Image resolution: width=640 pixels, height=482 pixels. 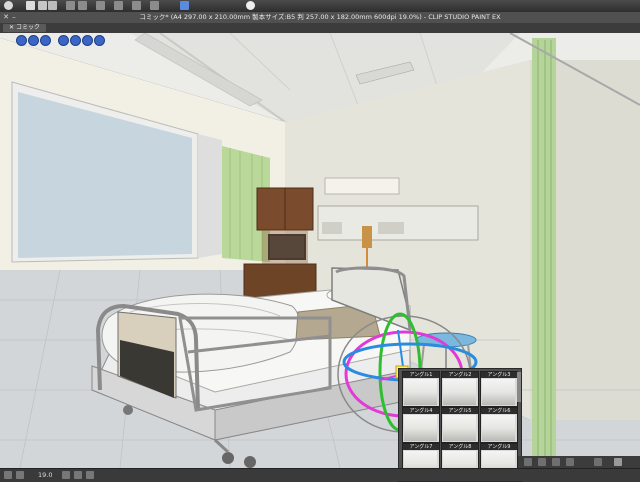 What do you see at coordinates (20, 475) in the screenshot?
I see `zoom-out-icon` at bounding box center [20, 475].